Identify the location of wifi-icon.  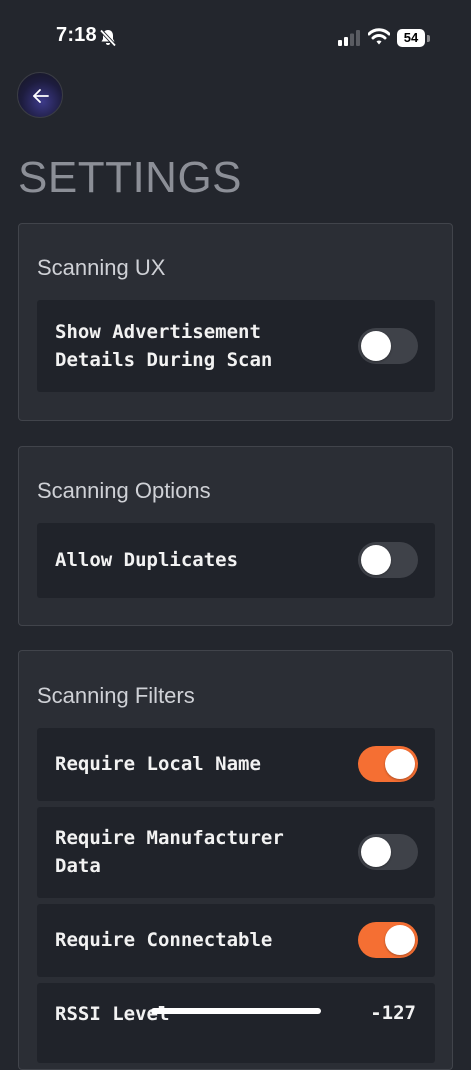
(379, 37).